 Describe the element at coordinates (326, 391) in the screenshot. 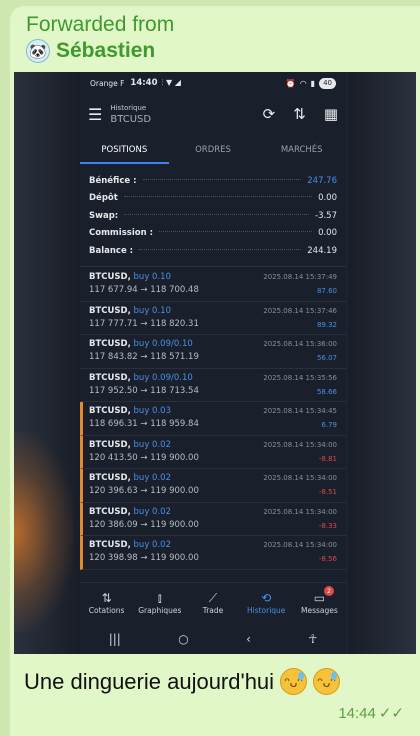

I see `deal-profit: 58.66` at that location.